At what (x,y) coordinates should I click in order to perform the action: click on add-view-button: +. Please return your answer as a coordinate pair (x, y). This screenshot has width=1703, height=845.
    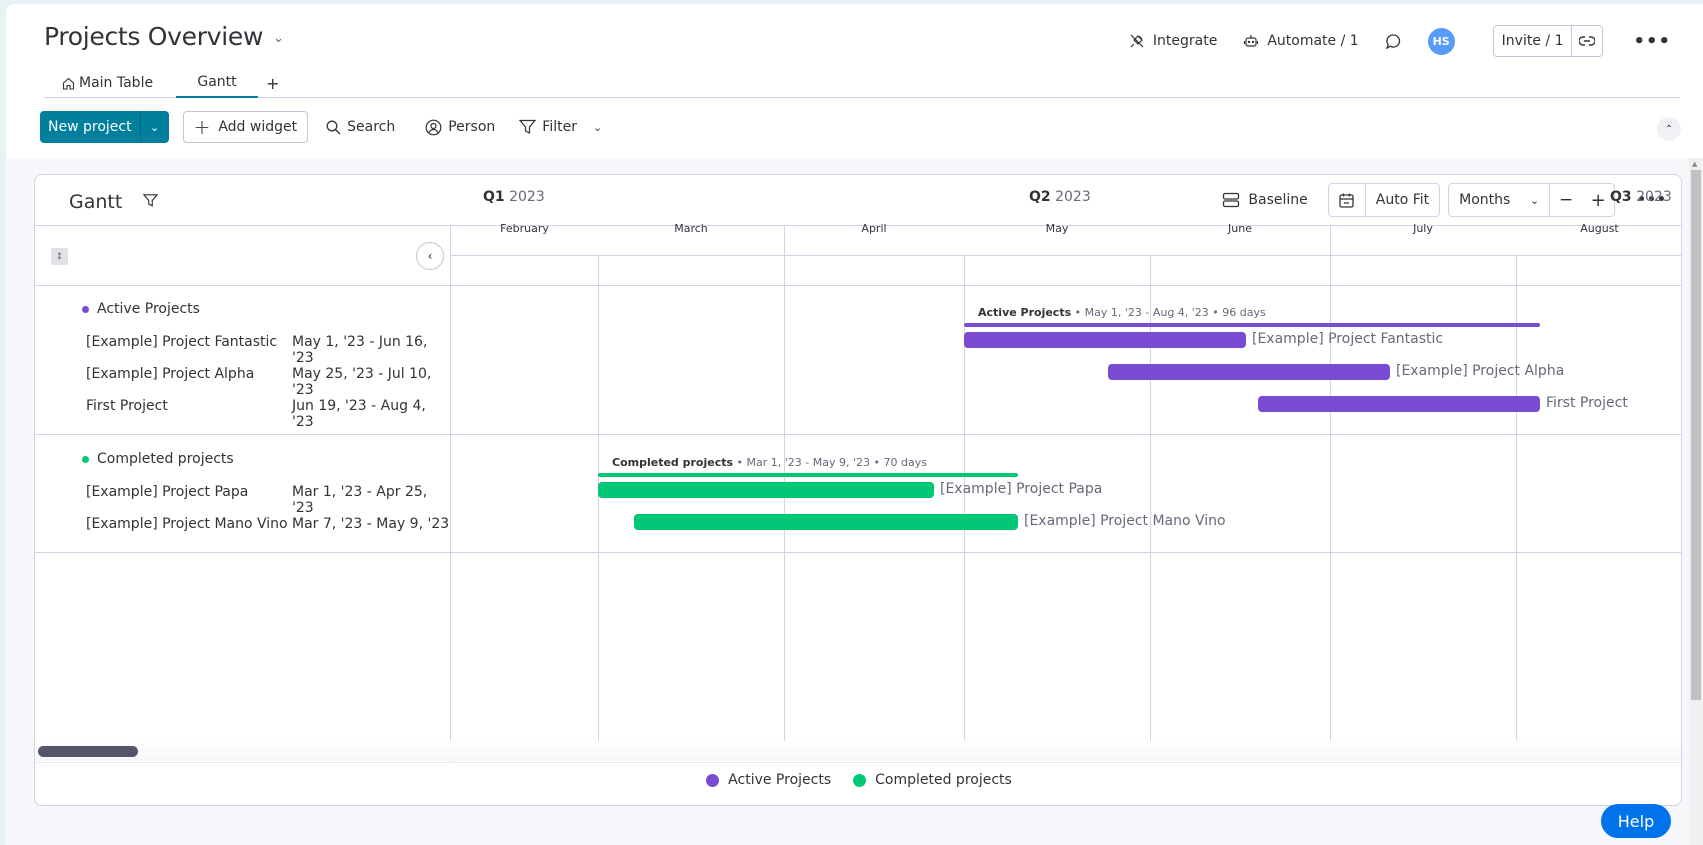
    Looking at the image, I should click on (272, 83).